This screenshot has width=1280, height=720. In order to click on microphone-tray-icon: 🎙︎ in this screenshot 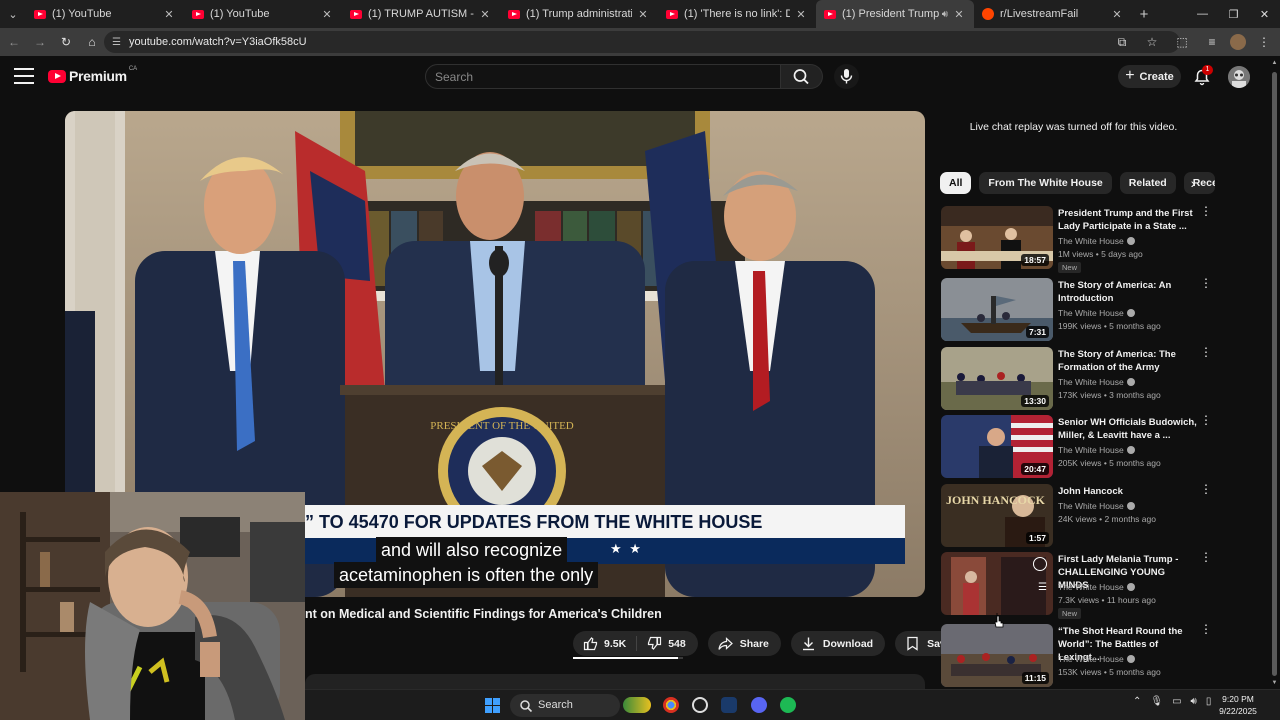, I will do `click(1156, 701)`.